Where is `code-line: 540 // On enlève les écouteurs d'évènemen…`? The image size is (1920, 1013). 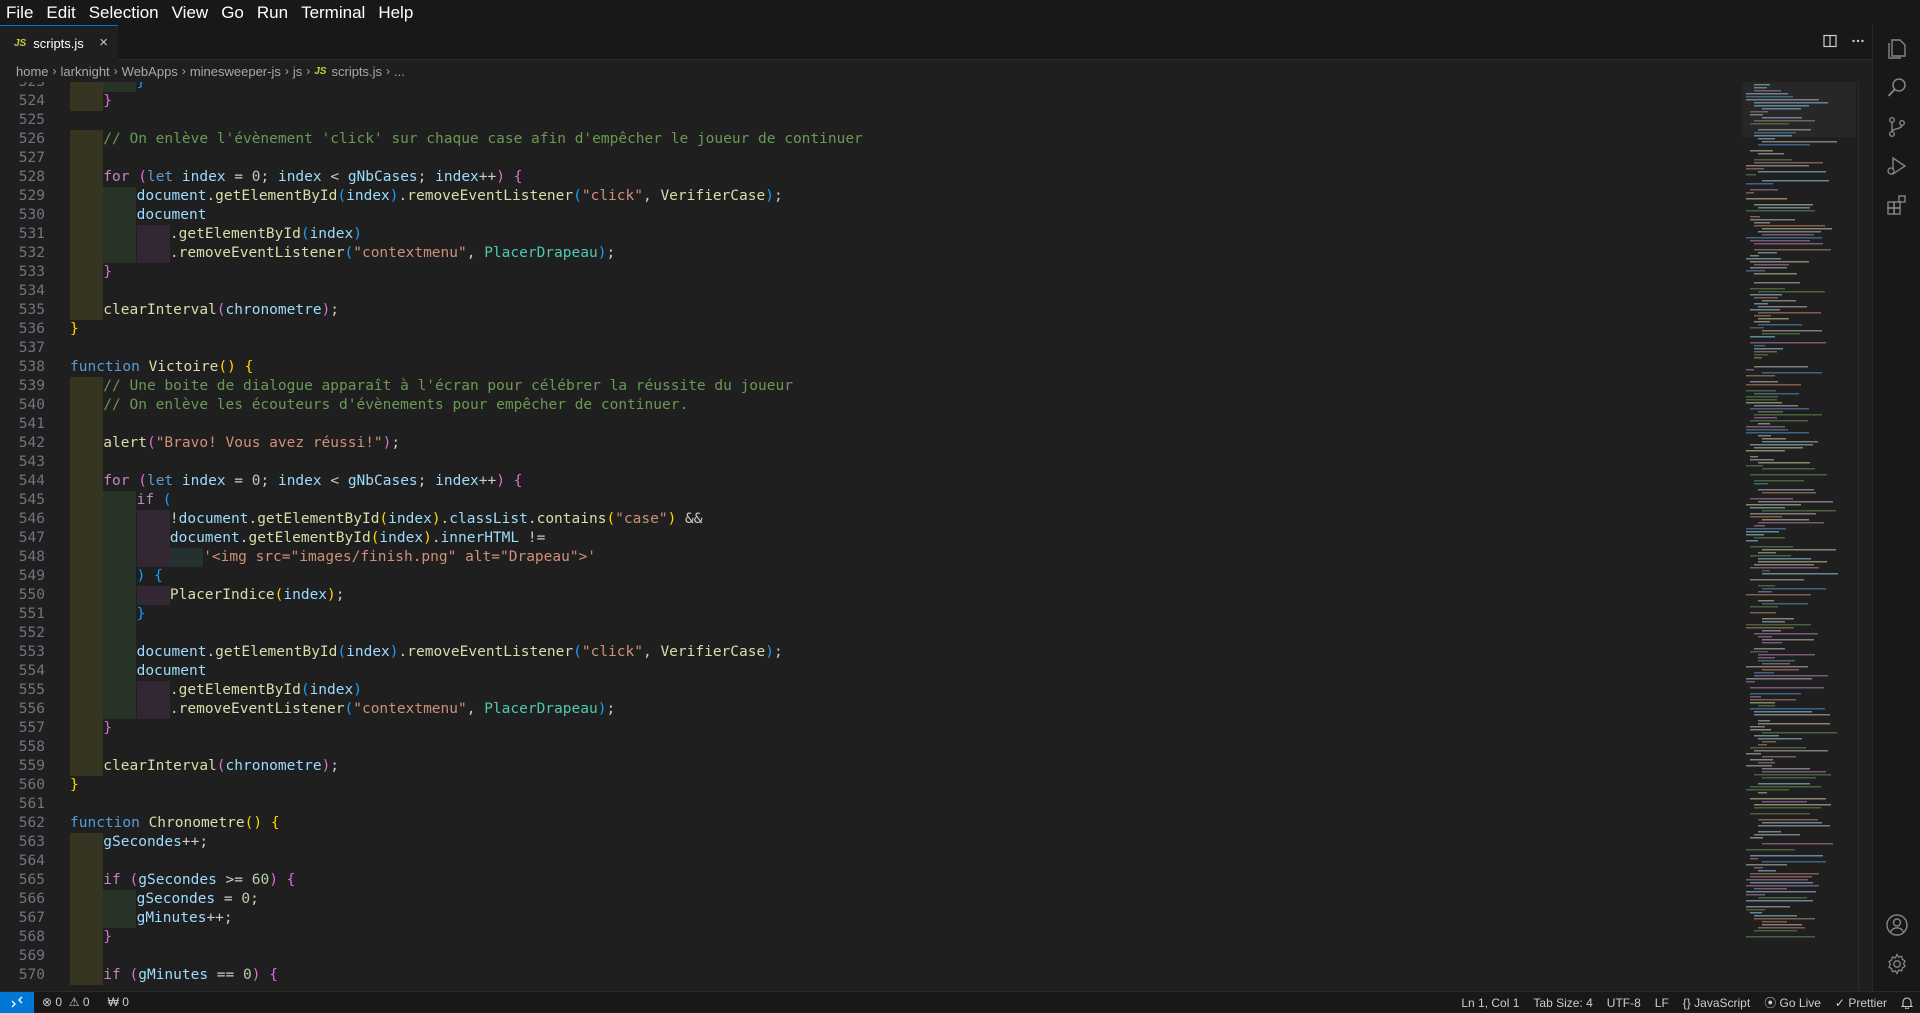
code-line: 540 // On enlève les écouteurs d'évènemen… is located at coordinates (871, 405).